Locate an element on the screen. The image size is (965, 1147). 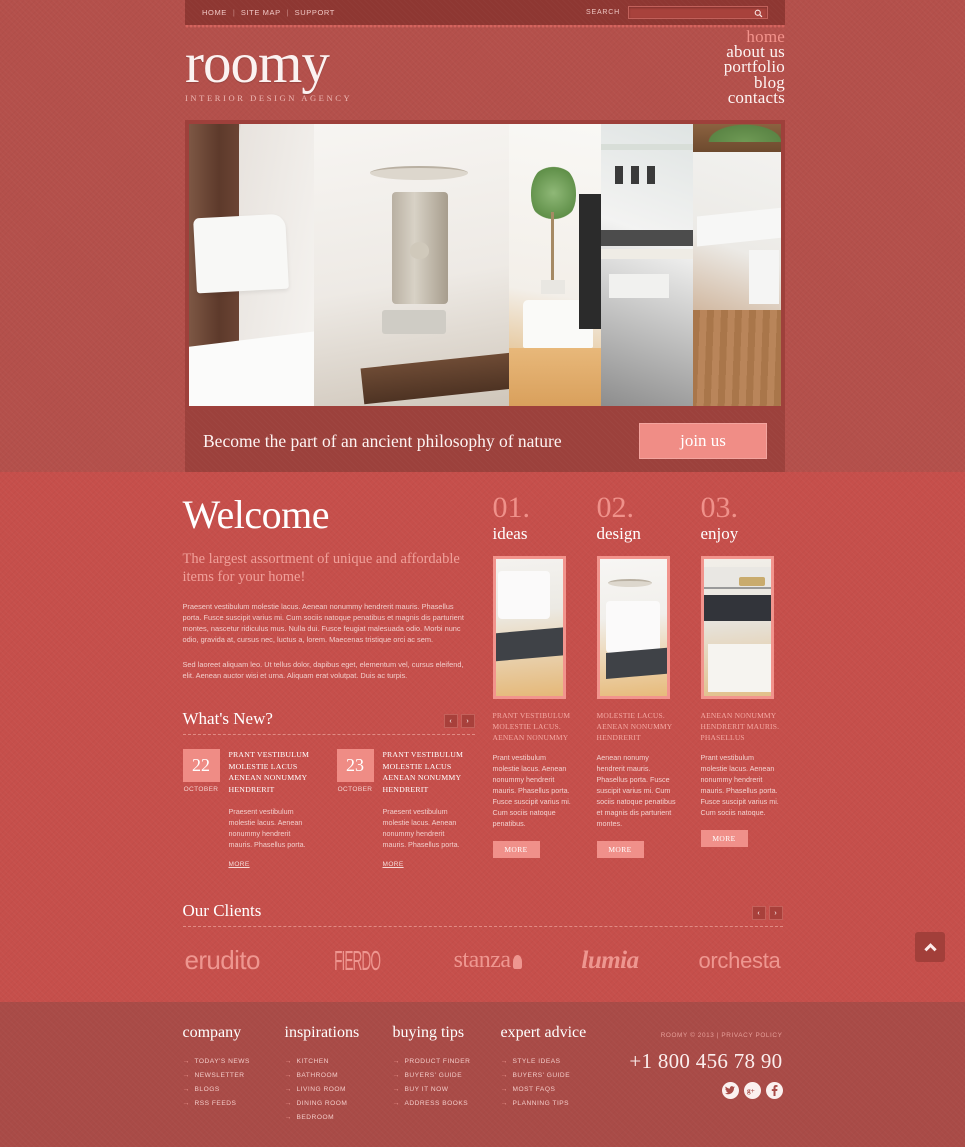
top-link-home: HOME is located at coordinates (214, 12).